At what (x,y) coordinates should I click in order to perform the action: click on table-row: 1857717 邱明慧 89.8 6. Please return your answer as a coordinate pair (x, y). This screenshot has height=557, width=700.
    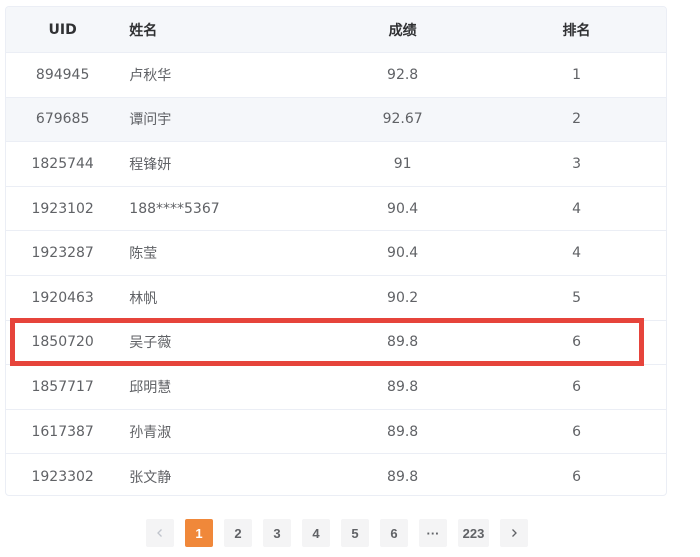
    Looking at the image, I should click on (336, 387).